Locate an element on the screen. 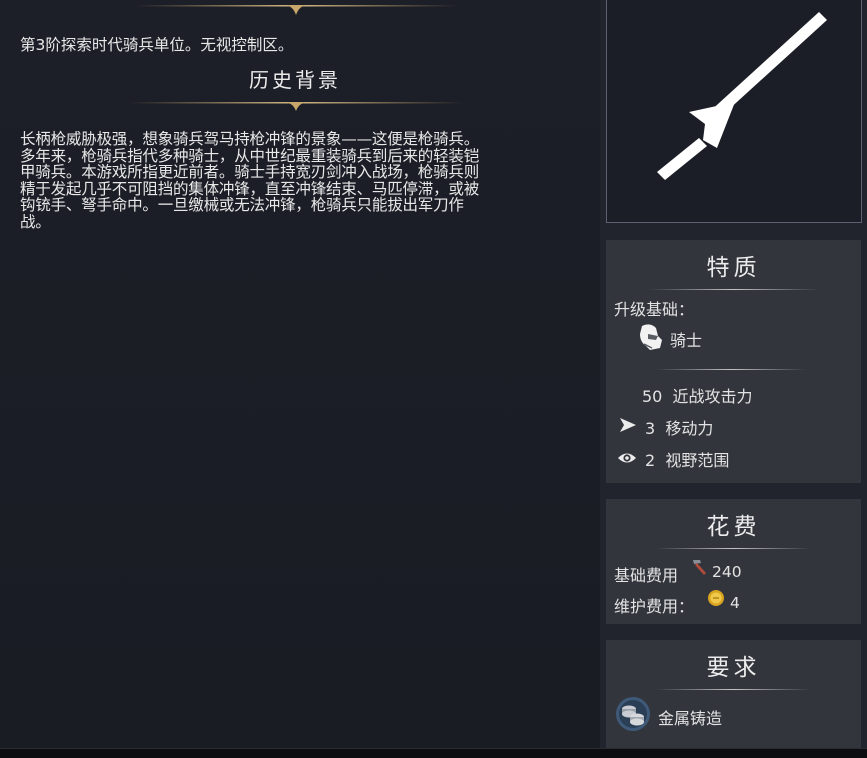  movement-stat: 3 移动力 is located at coordinates (679, 427).